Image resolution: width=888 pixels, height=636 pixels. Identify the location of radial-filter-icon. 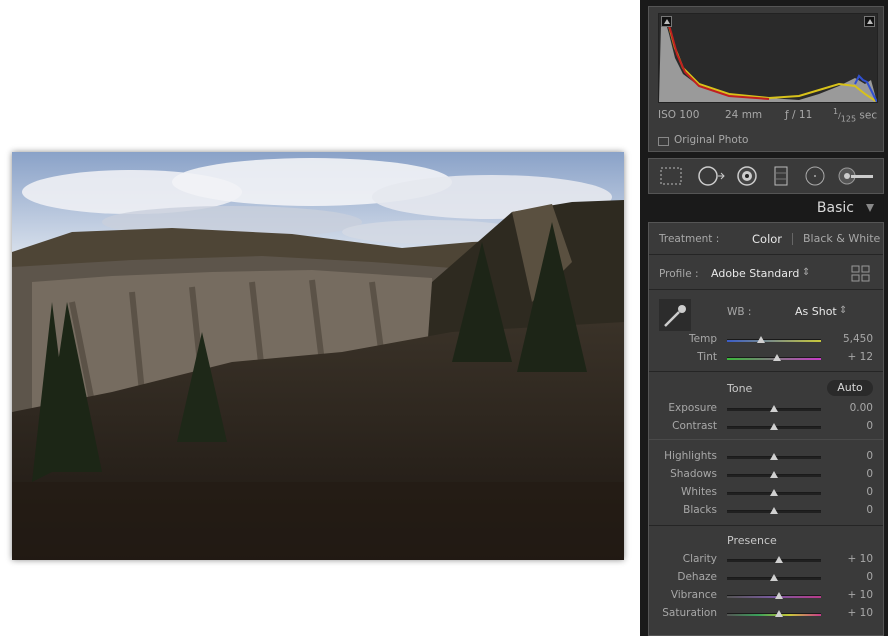
(815, 176).